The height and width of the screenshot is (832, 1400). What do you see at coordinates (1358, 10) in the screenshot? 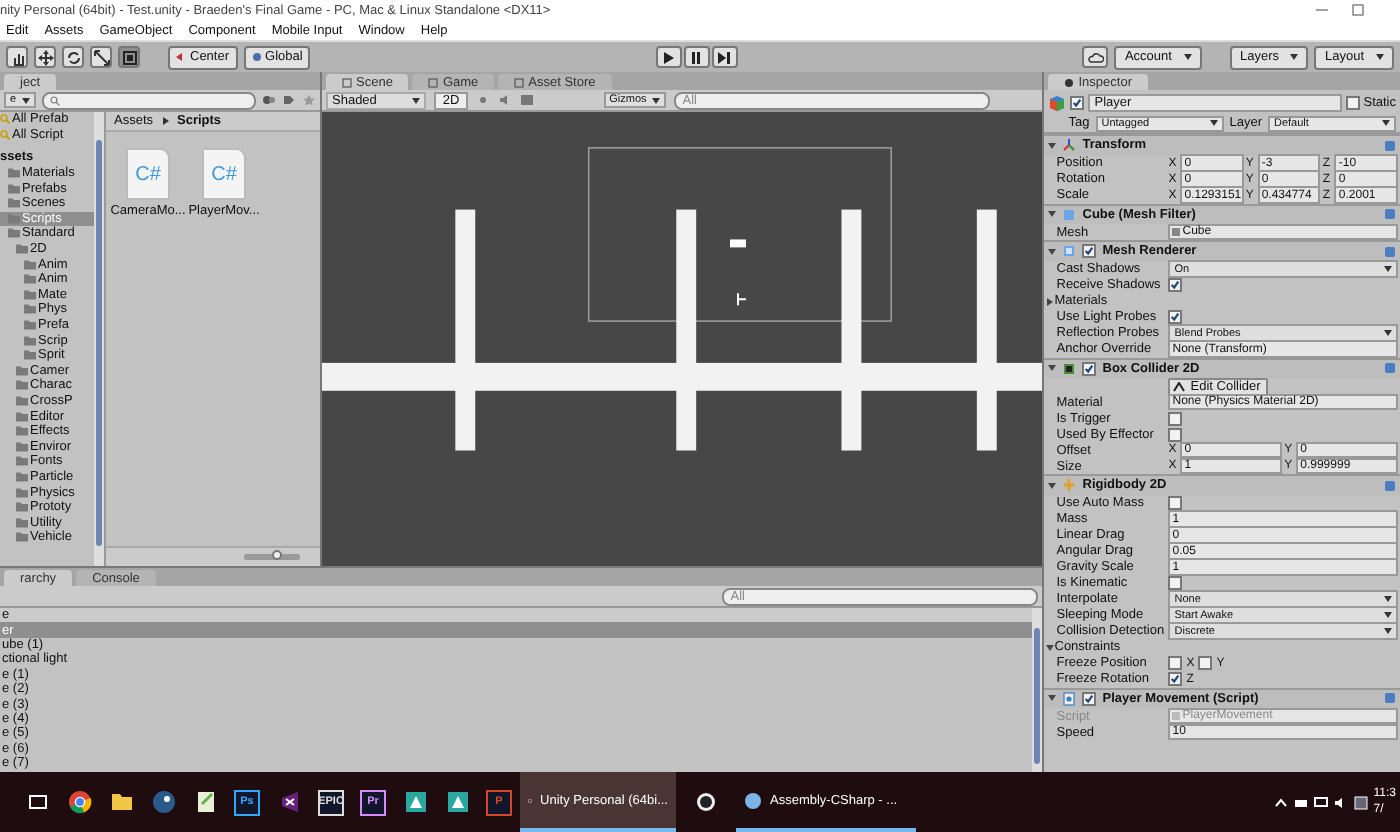
I see `maximize-icon` at bounding box center [1358, 10].